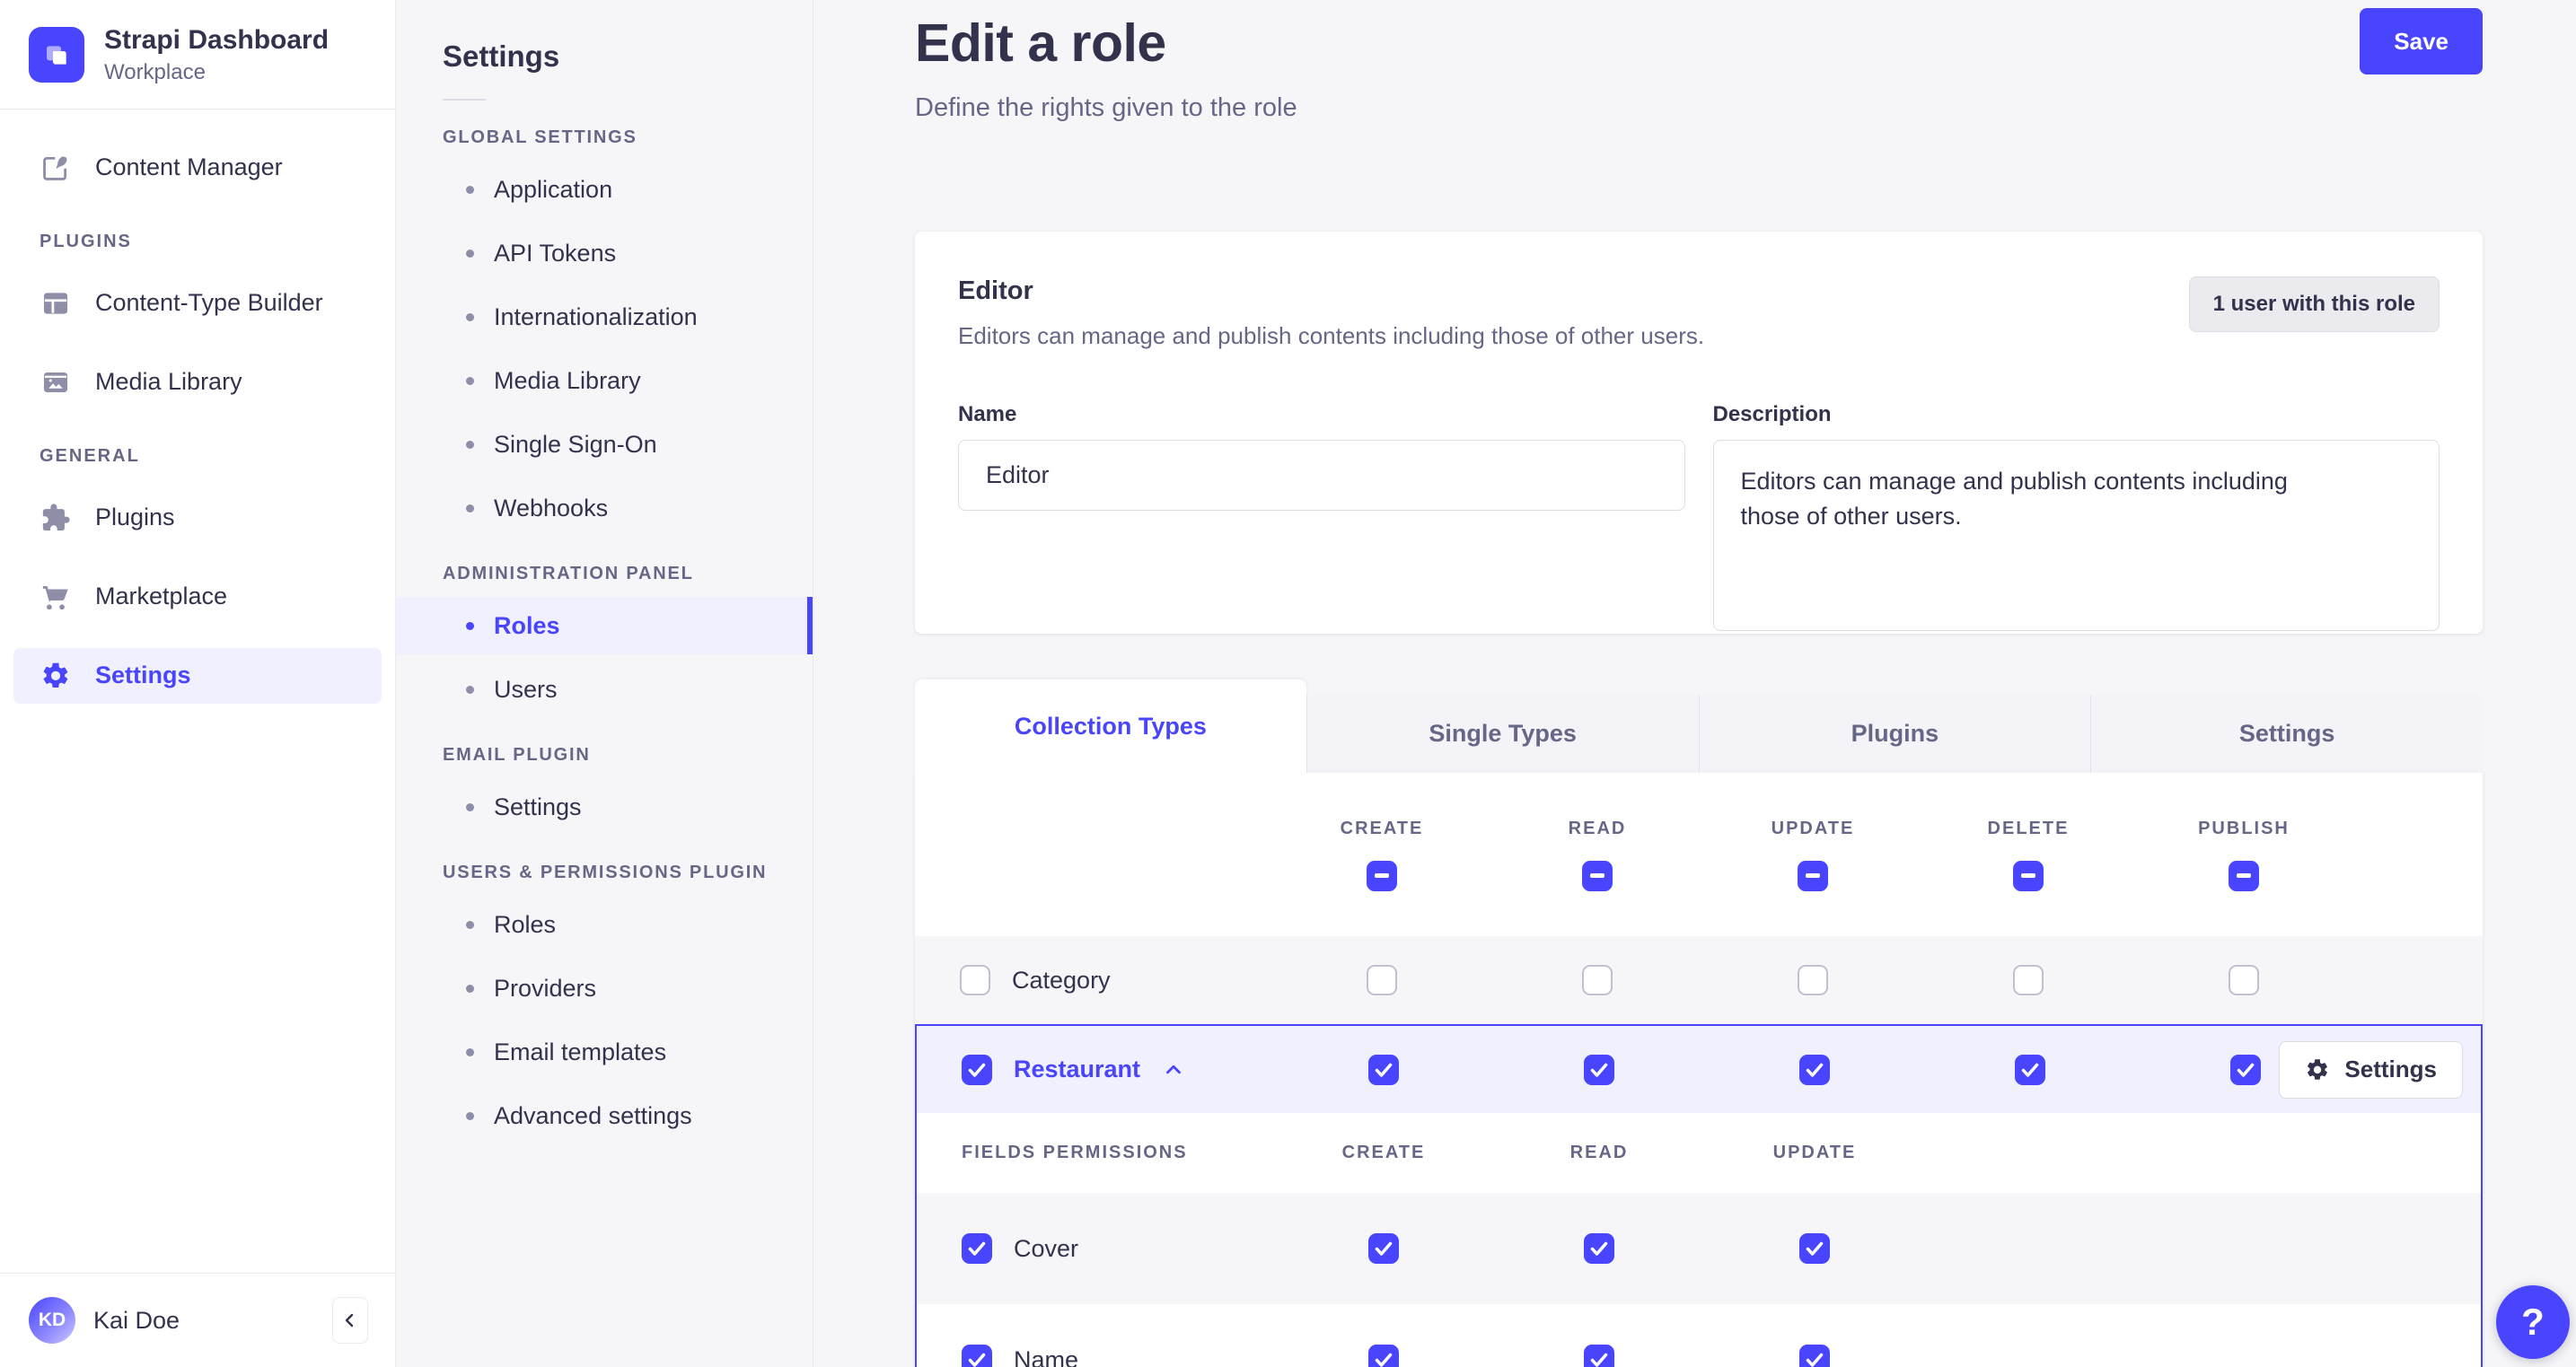 Image resolution: width=2576 pixels, height=1367 pixels. Describe the element at coordinates (1813, 980) in the screenshot. I see `category-update-checkbox` at that location.